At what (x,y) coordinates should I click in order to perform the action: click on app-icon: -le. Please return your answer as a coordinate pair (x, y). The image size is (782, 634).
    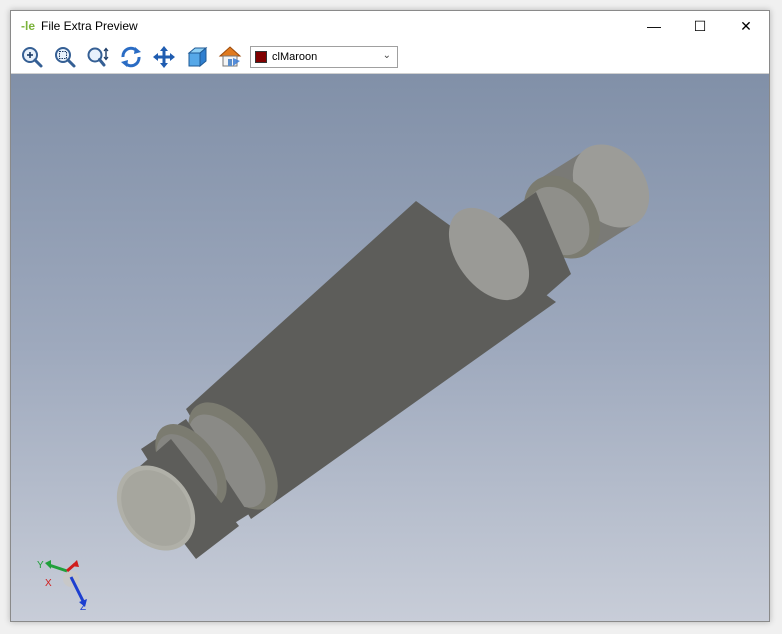
    Looking at the image, I should click on (27, 26).